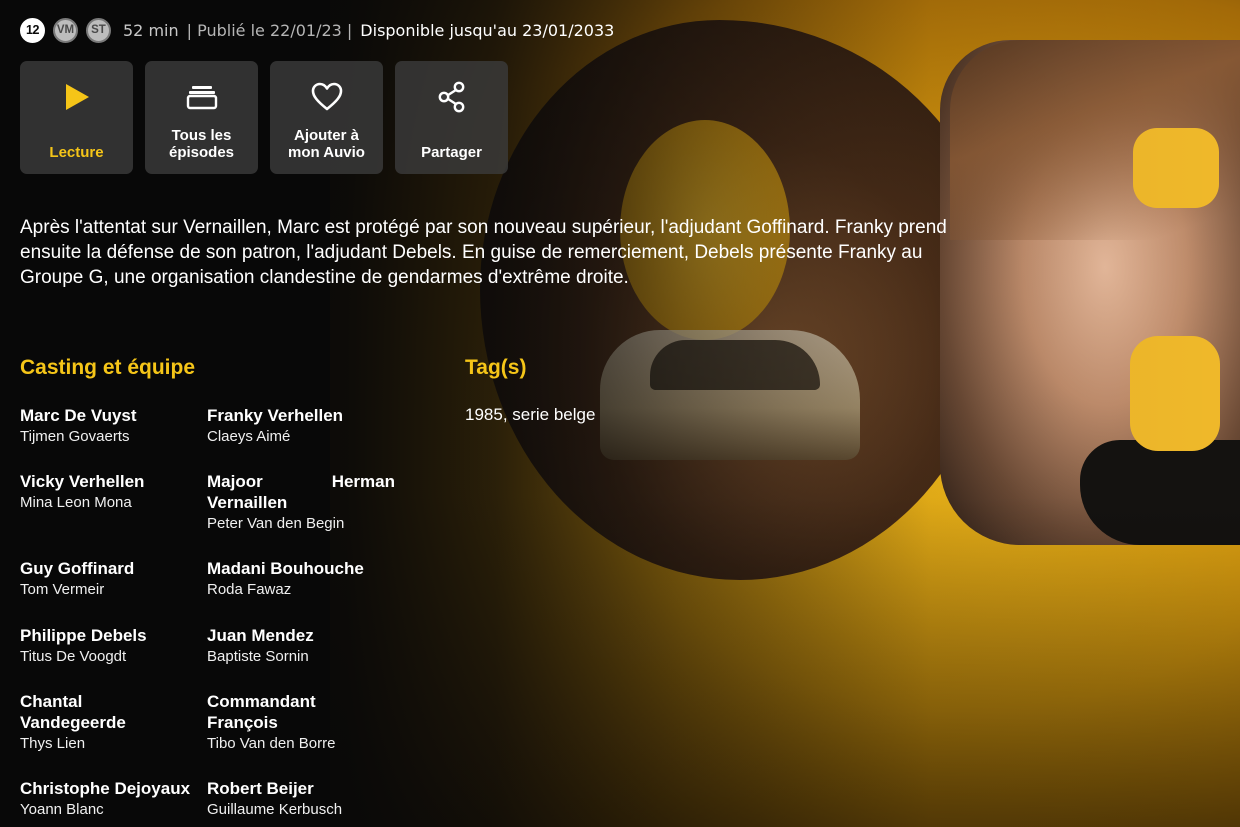 This screenshot has width=1240, height=827. Describe the element at coordinates (76, 152) in the screenshot. I see `play-button-label: Lecture` at that location.